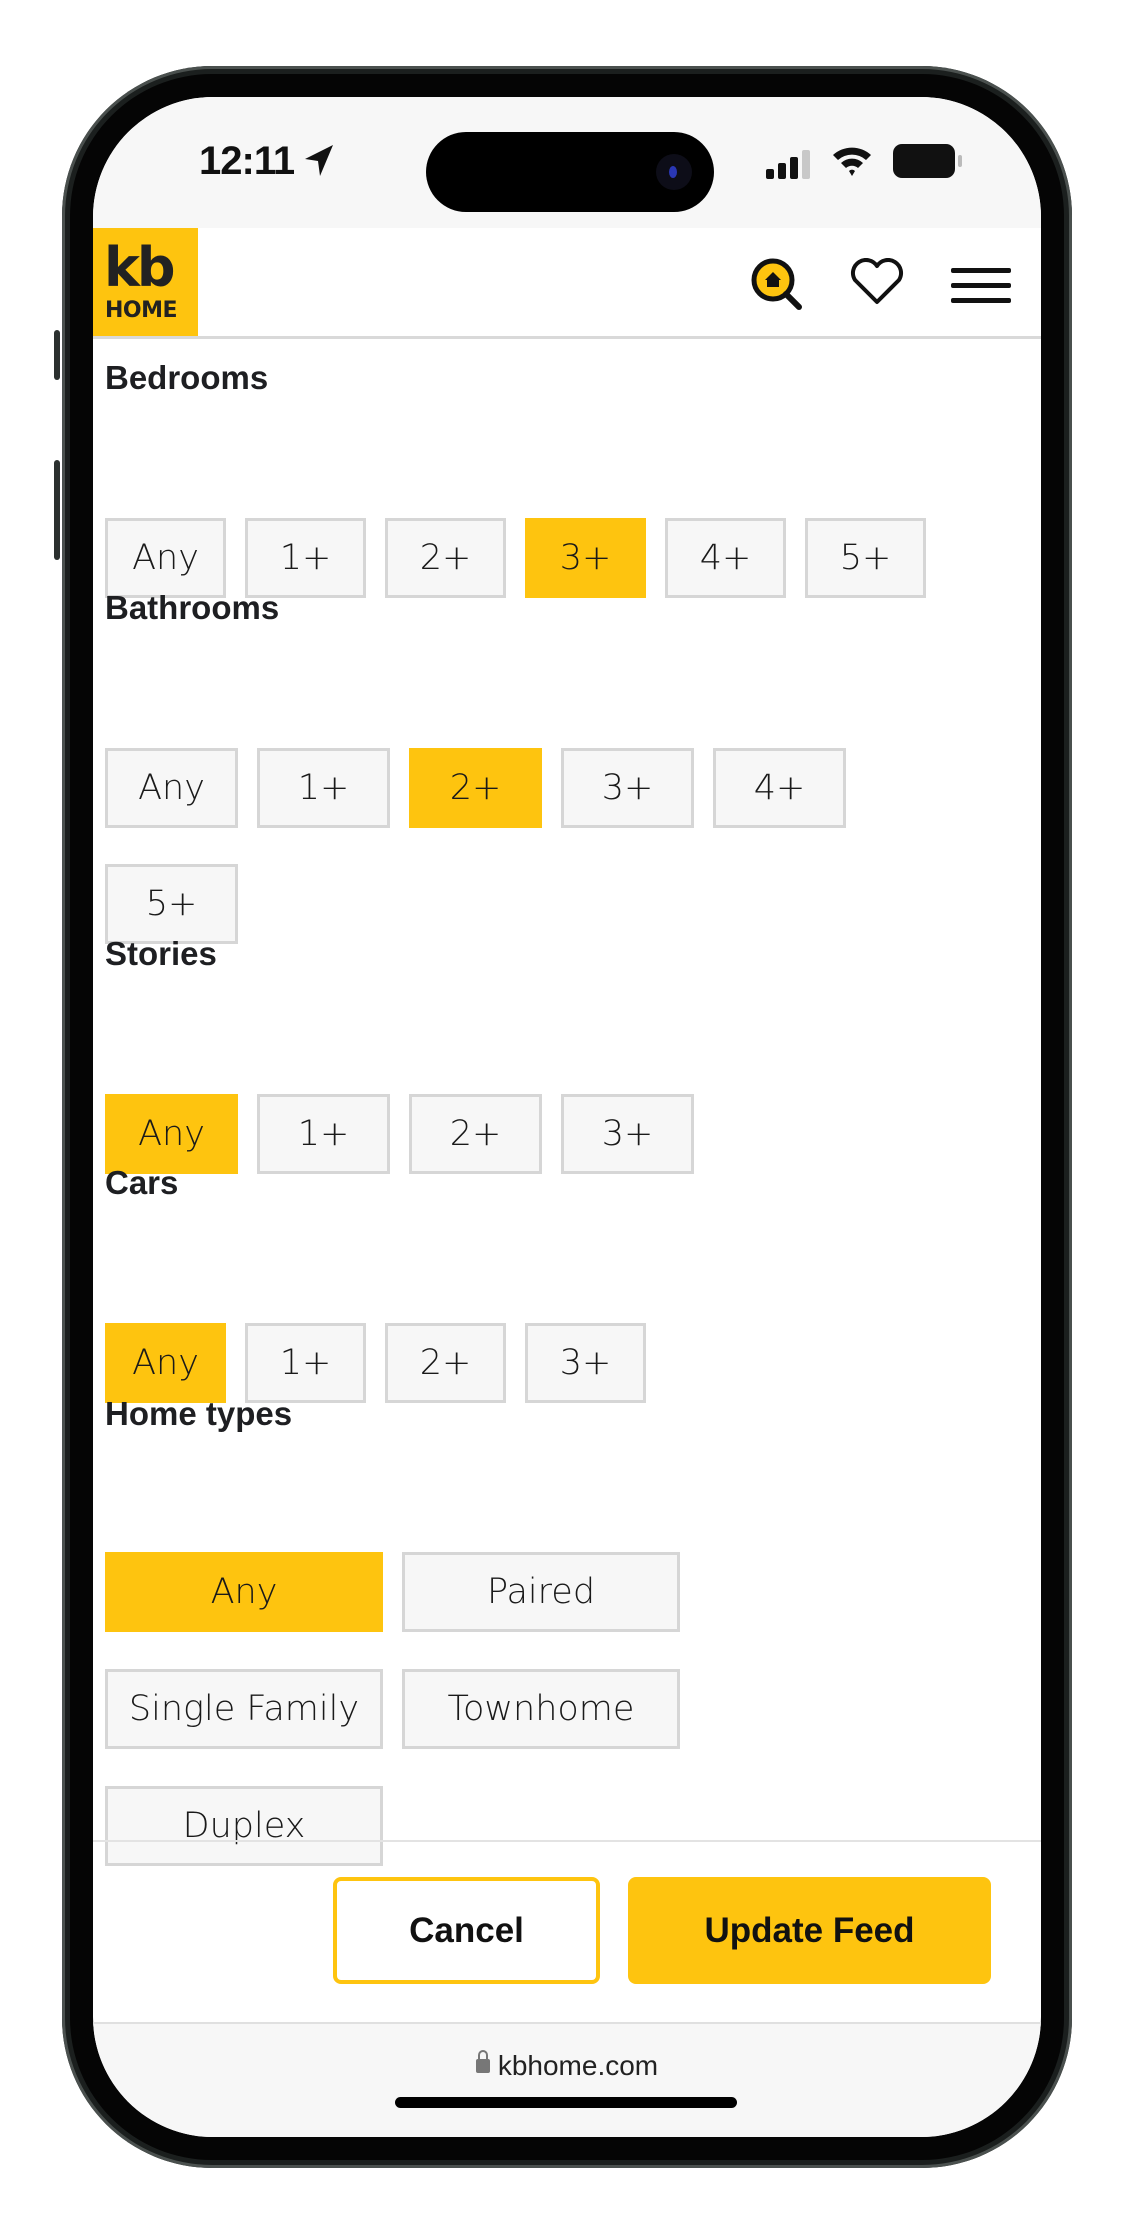 The height and width of the screenshot is (2217, 1125). I want to click on home-indicator, so click(566, 2102).